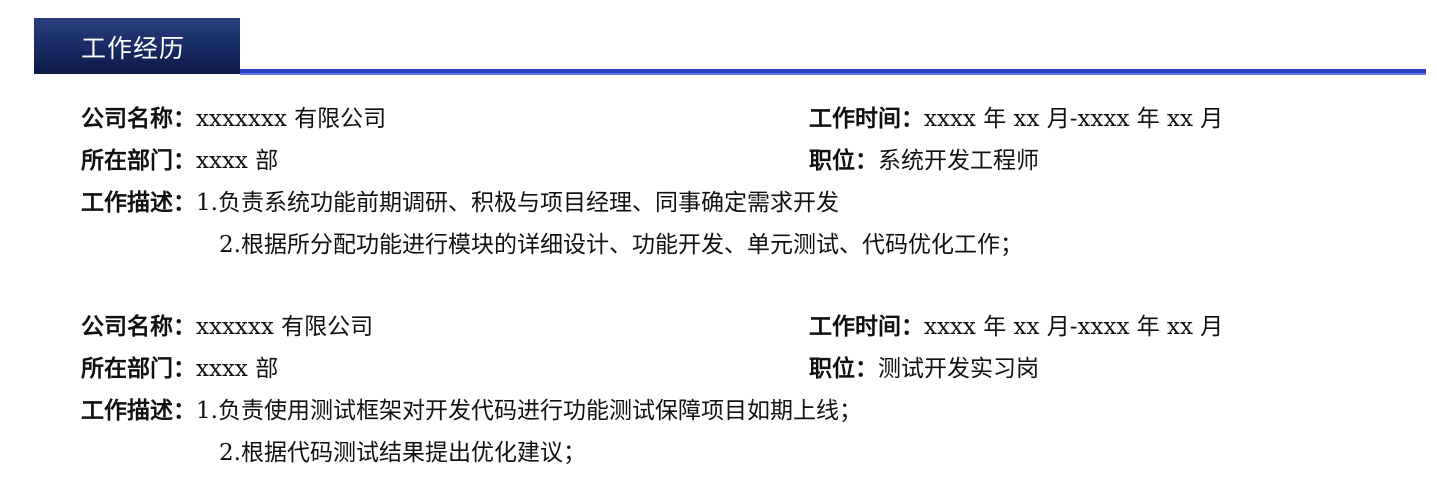 The image size is (1437, 477). I want to click on position-row: 职位：测试开发实习岗, so click(924, 369).